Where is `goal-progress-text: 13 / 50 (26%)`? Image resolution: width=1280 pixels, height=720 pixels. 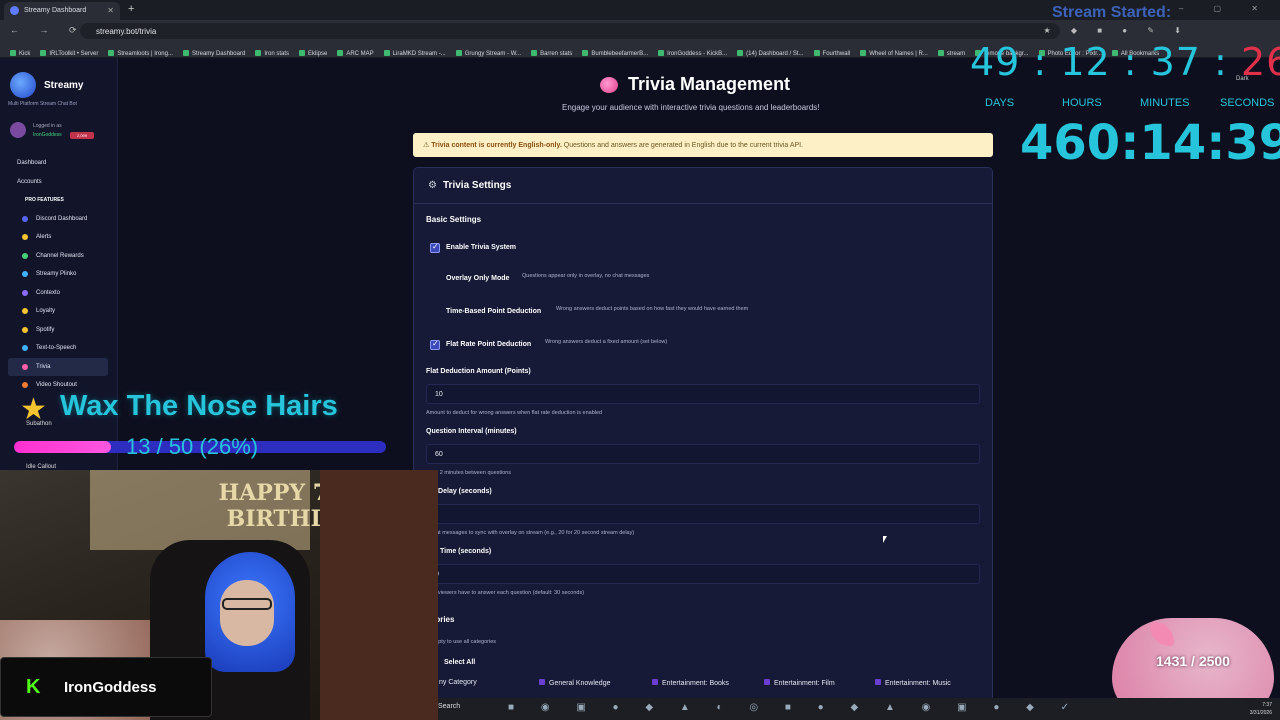
goal-progress-text: 13 / 50 (26%) is located at coordinates (192, 446).